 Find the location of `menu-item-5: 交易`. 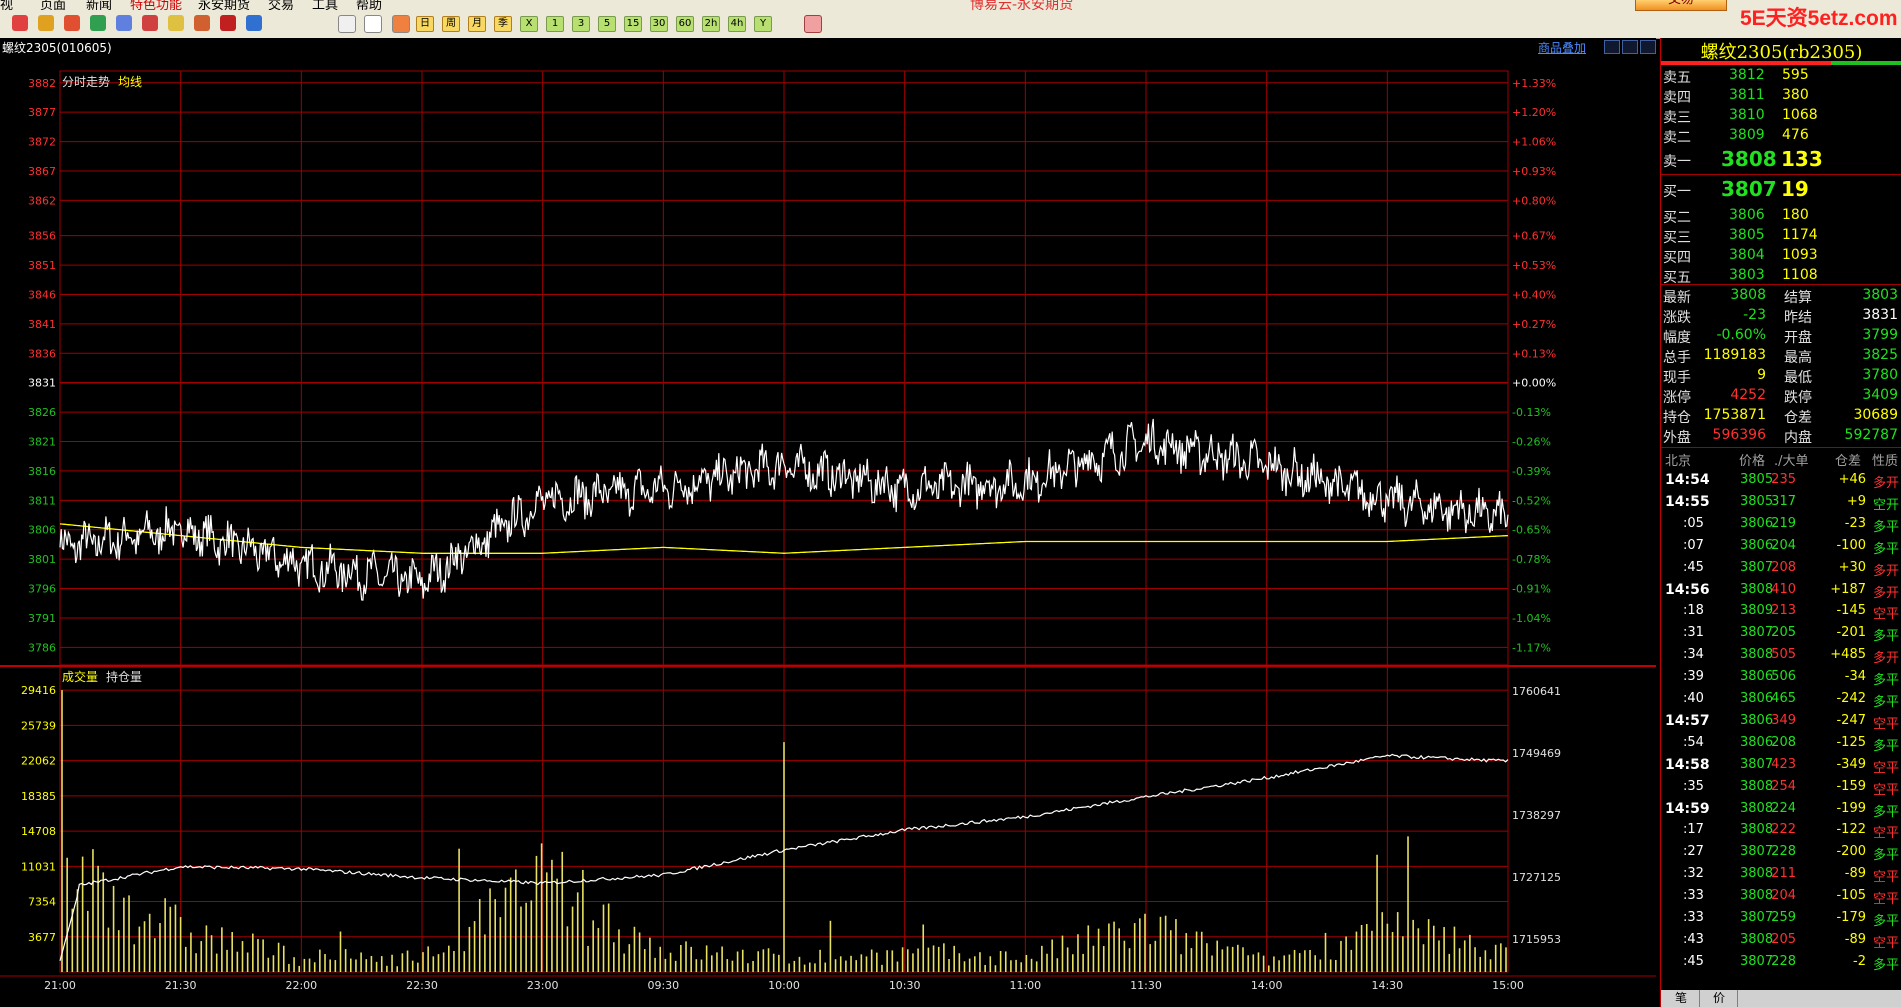

menu-item-5: 交易 is located at coordinates (281, 5).